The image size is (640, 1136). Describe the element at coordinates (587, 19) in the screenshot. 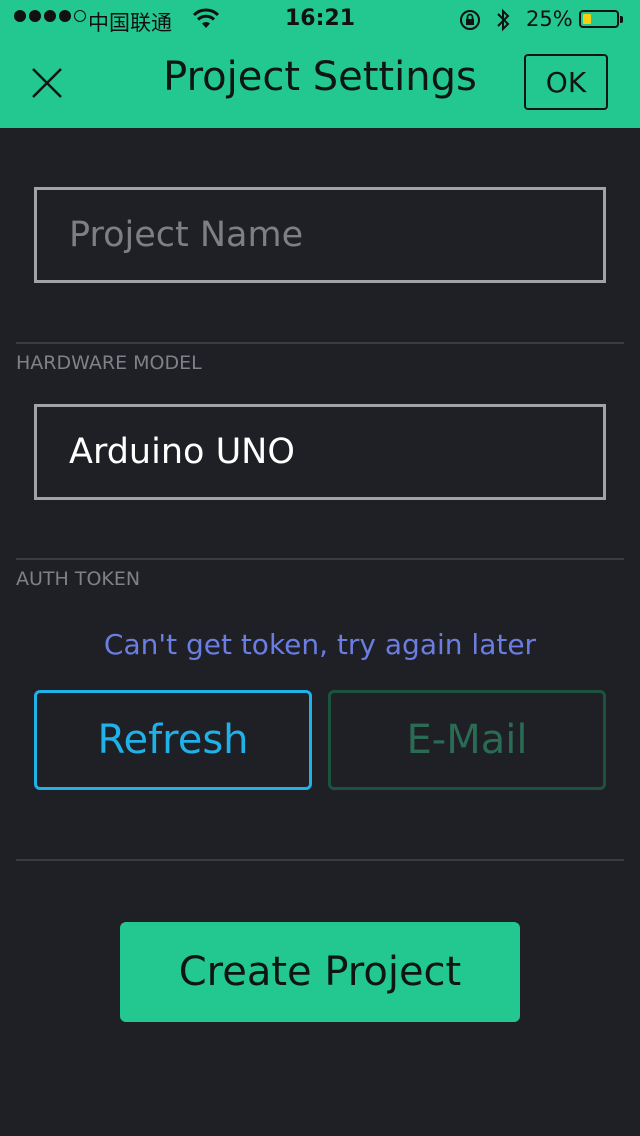

I see `battery-fill` at that location.